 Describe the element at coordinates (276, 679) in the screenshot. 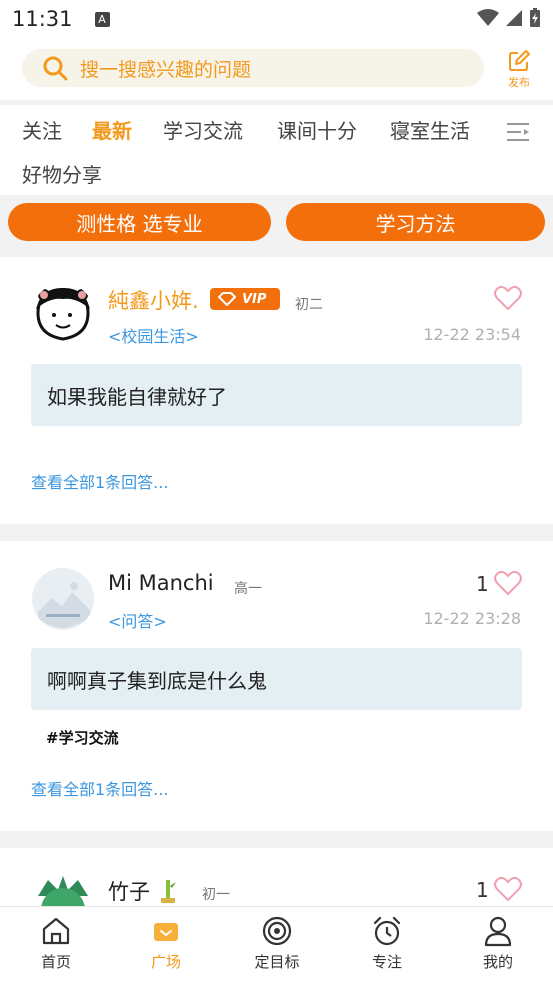

I see `post-content: 啊啊真子集到底是什么鬼` at that location.